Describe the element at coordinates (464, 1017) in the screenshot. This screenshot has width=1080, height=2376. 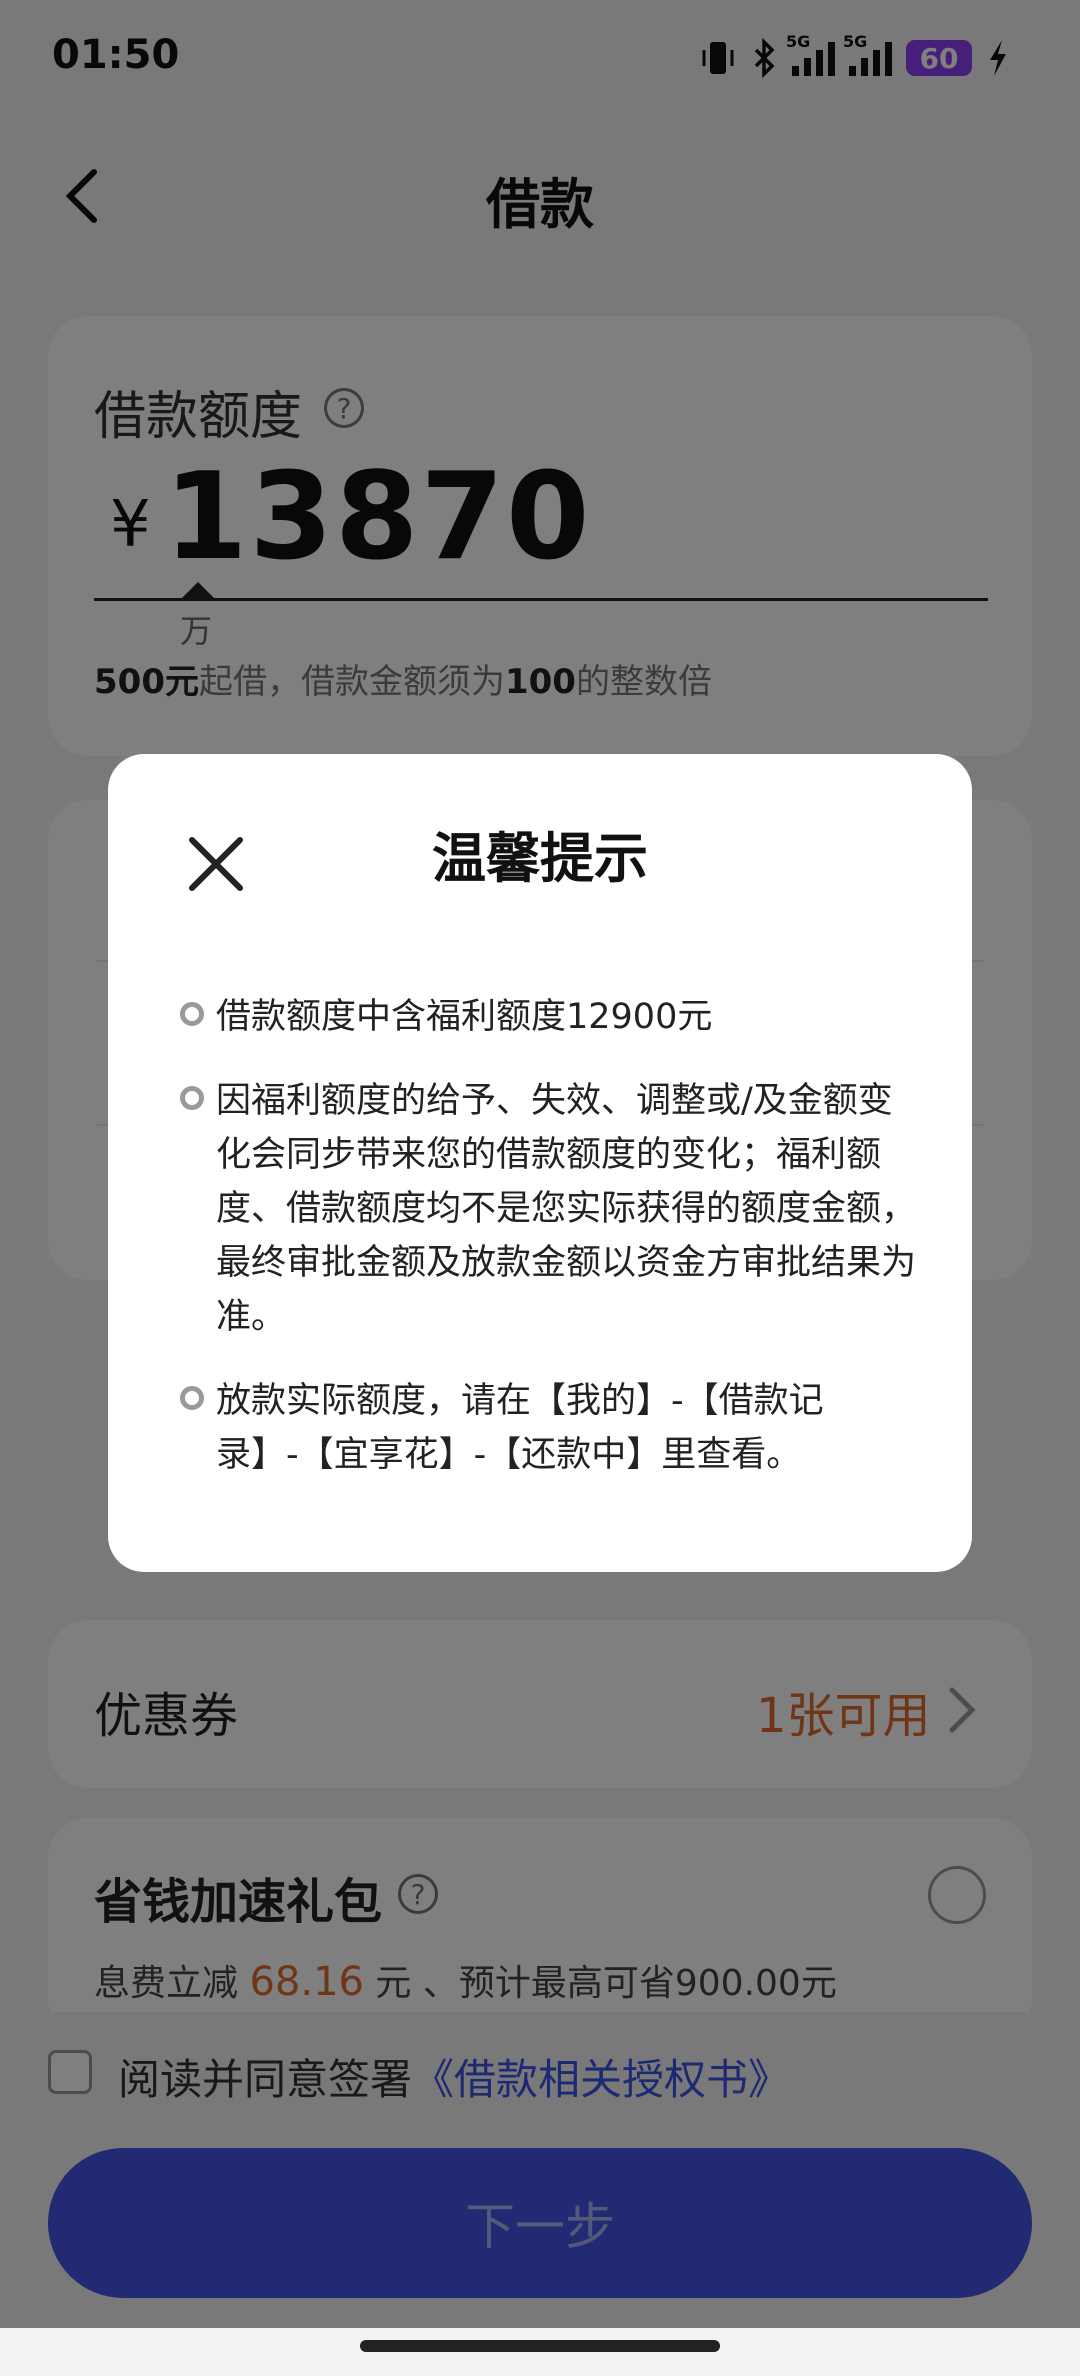
I see `dialog-item-1: 借款额度中含福利额度12900元` at that location.